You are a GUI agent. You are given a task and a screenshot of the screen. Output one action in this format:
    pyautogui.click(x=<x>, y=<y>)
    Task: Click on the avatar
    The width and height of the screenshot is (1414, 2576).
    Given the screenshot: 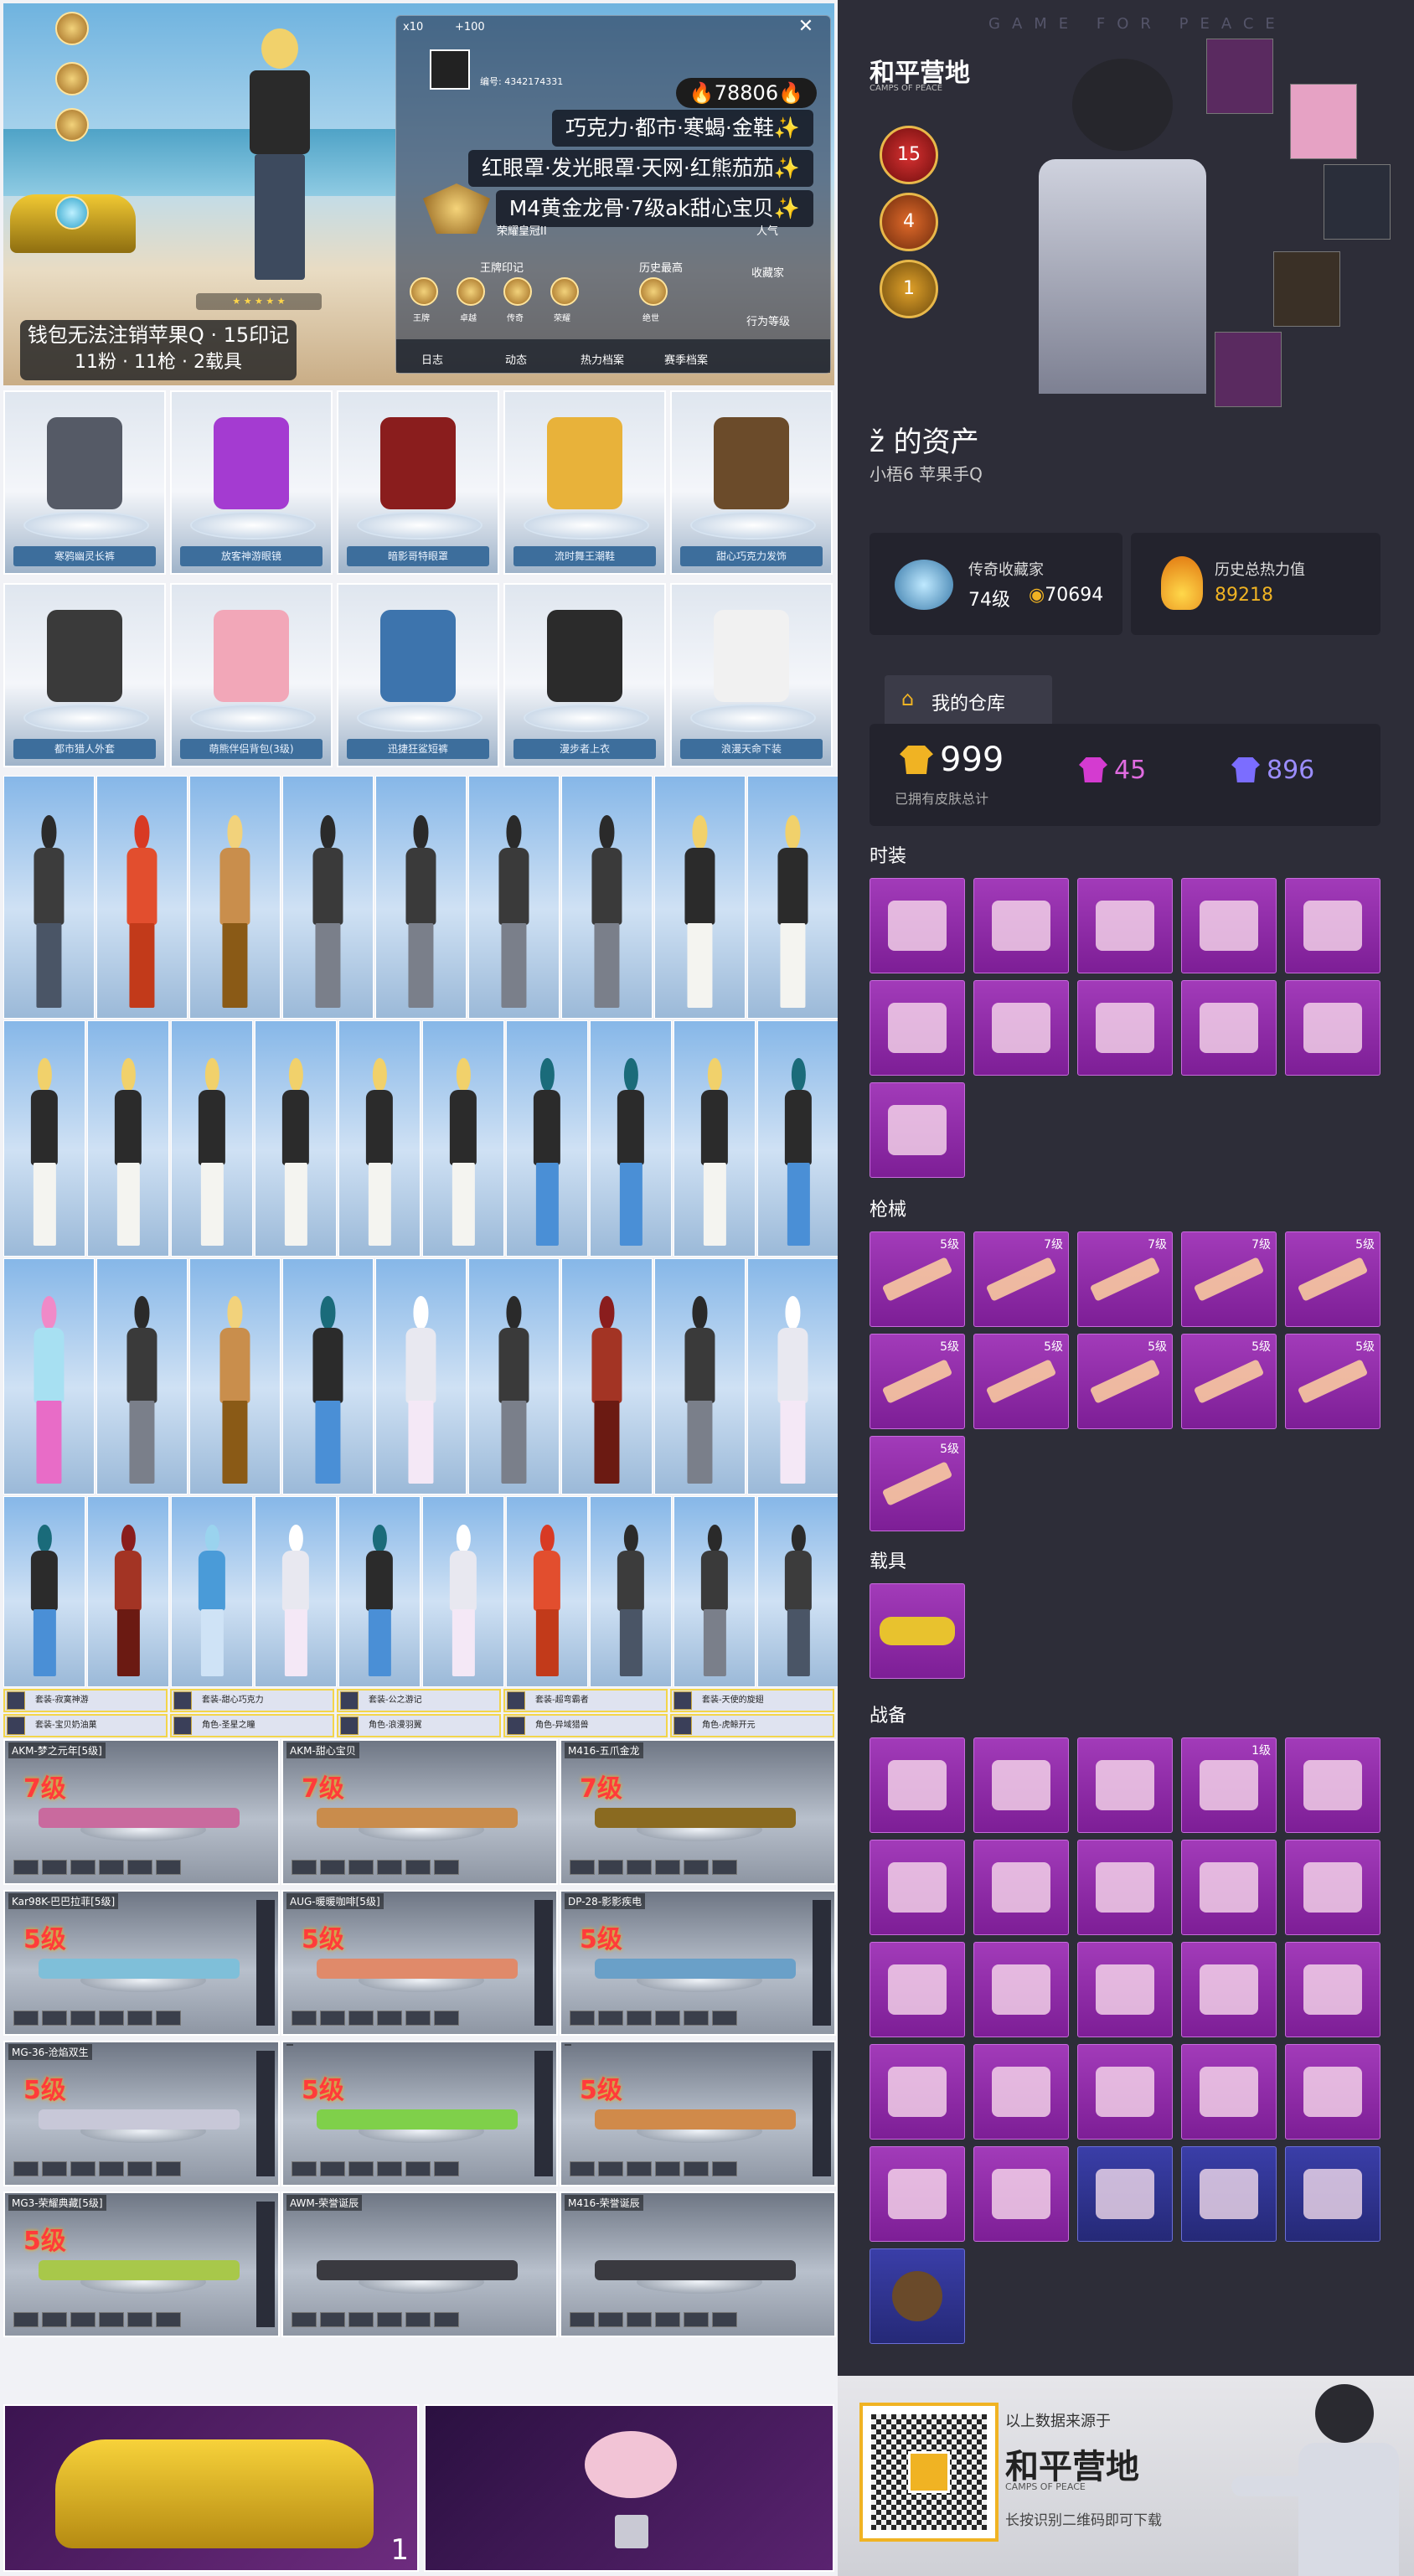 What is the action you would take?
    pyautogui.click(x=450, y=69)
    